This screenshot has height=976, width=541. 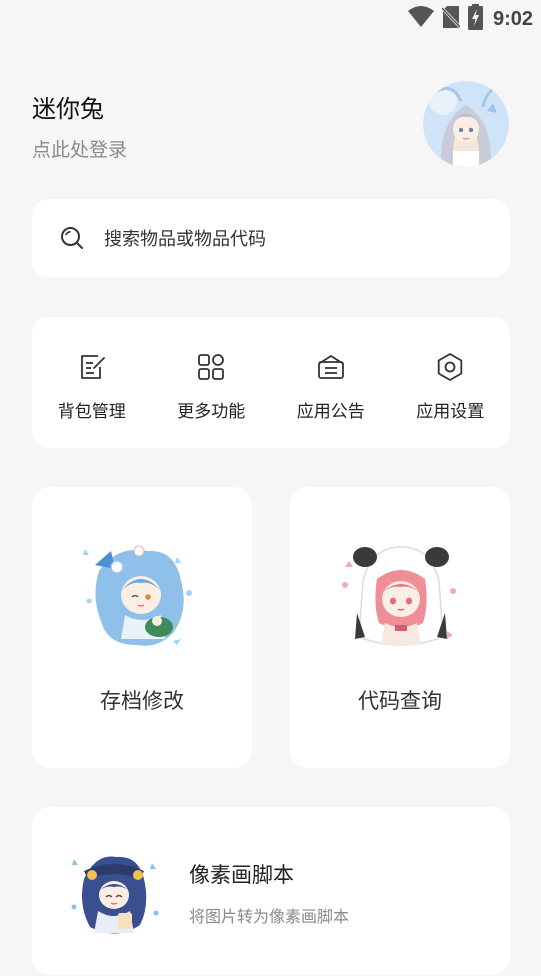 I want to click on chibi-witch-illustration, so click(x=114, y=895).